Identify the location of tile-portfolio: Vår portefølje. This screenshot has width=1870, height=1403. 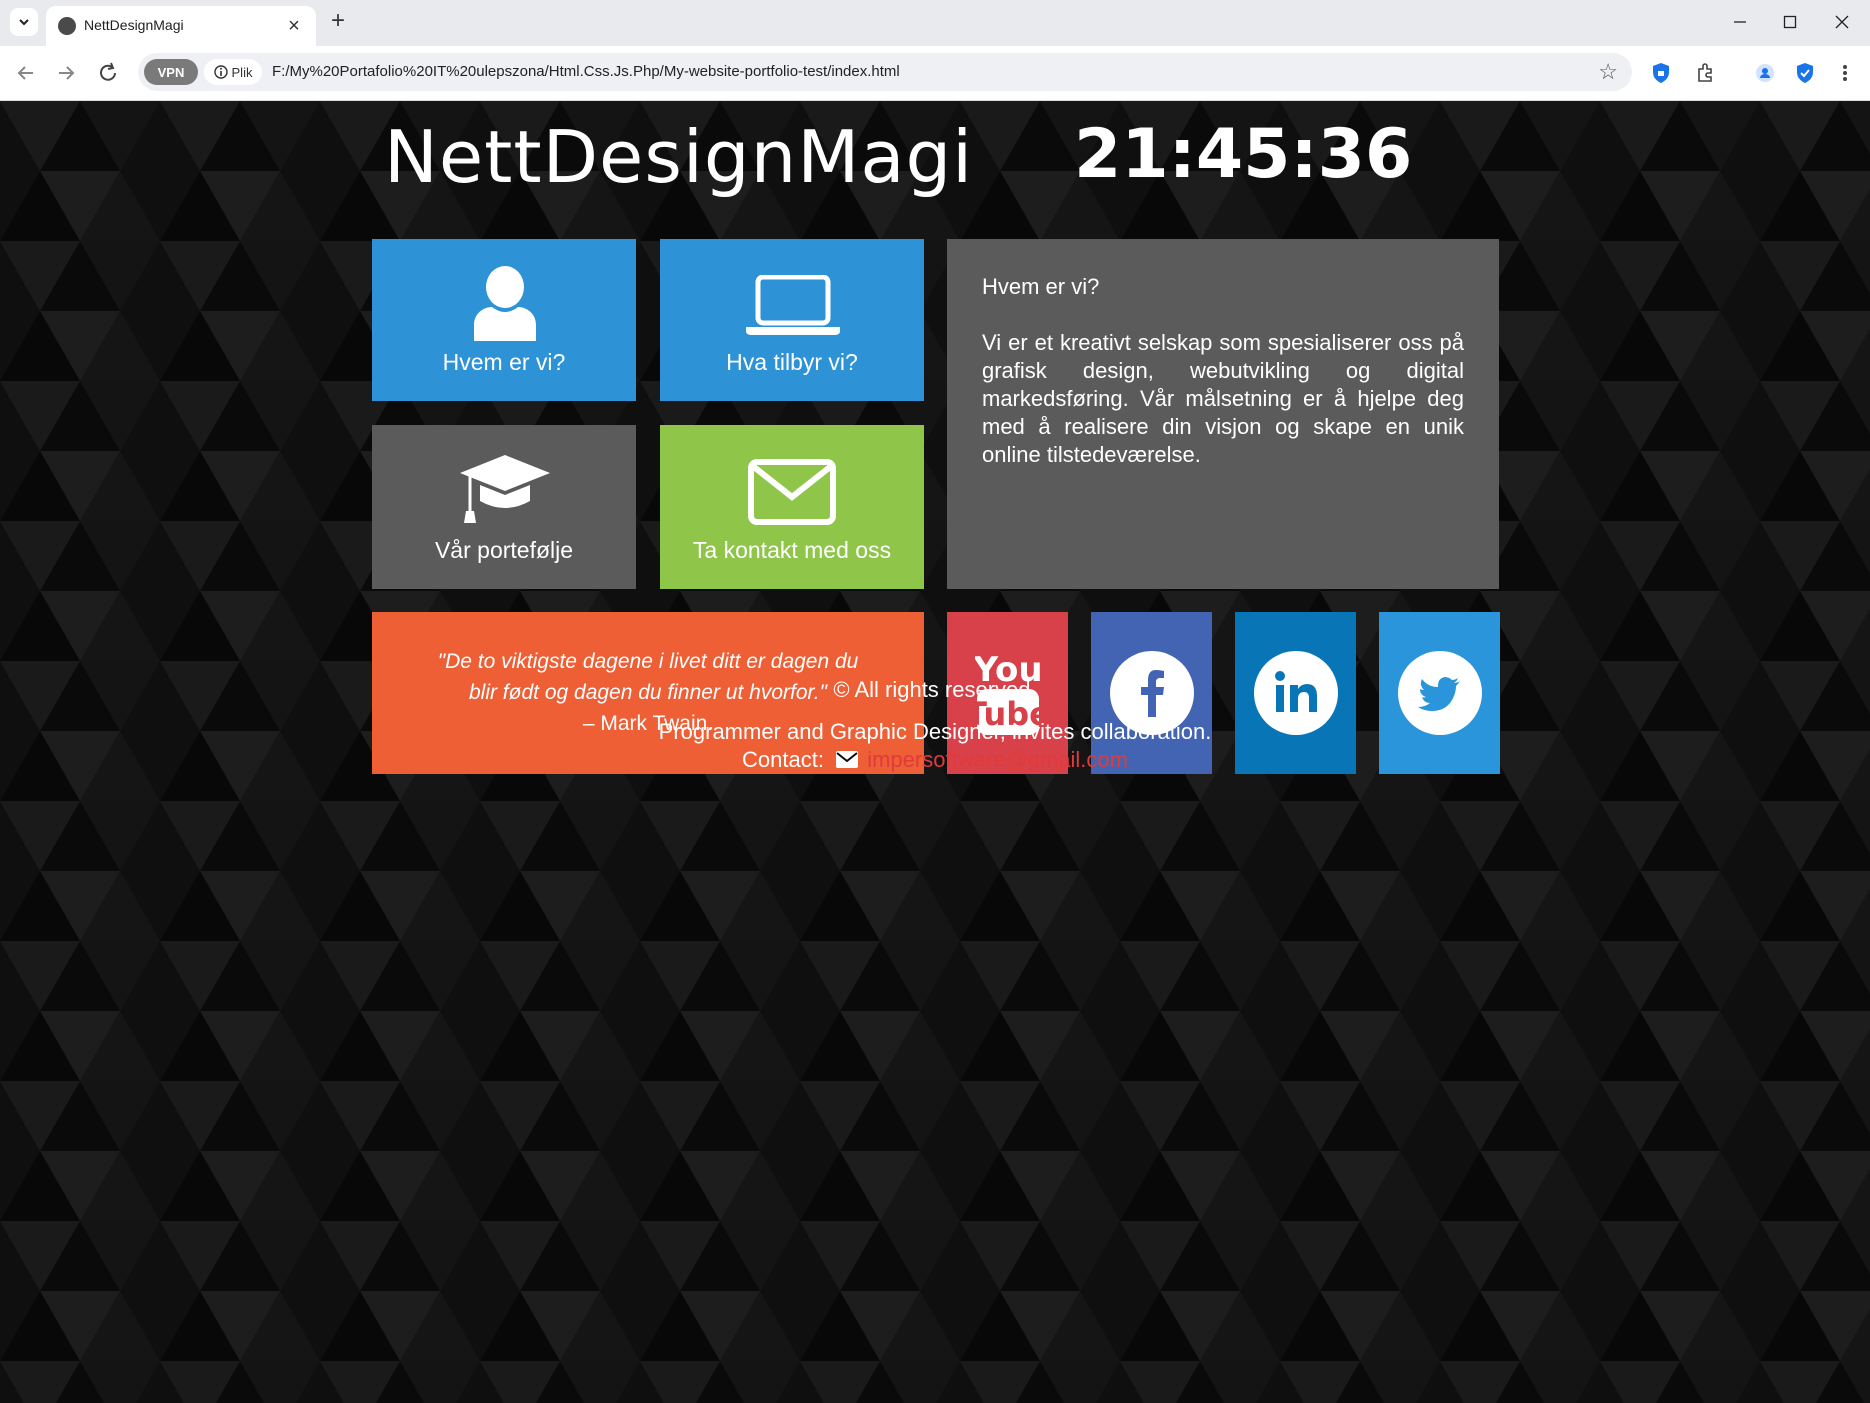
(504, 507).